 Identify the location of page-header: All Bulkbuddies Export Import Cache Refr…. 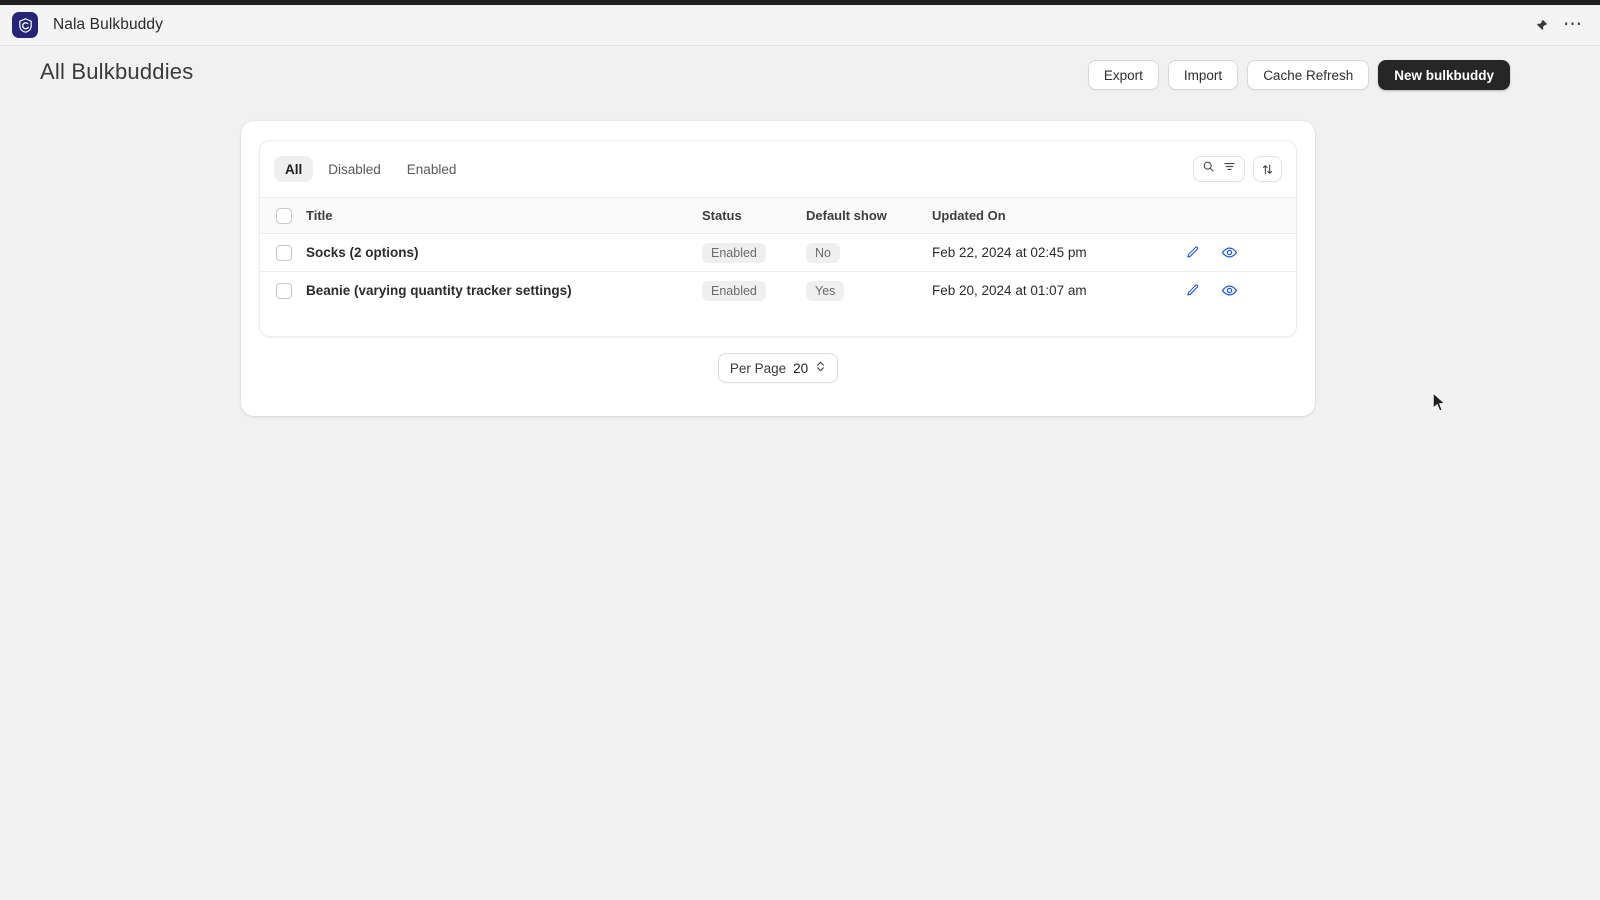
(800, 76).